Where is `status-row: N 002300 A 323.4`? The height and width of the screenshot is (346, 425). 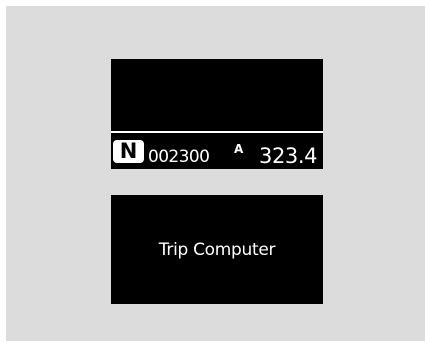
status-row: N 002300 A 323.4 is located at coordinates (217, 152).